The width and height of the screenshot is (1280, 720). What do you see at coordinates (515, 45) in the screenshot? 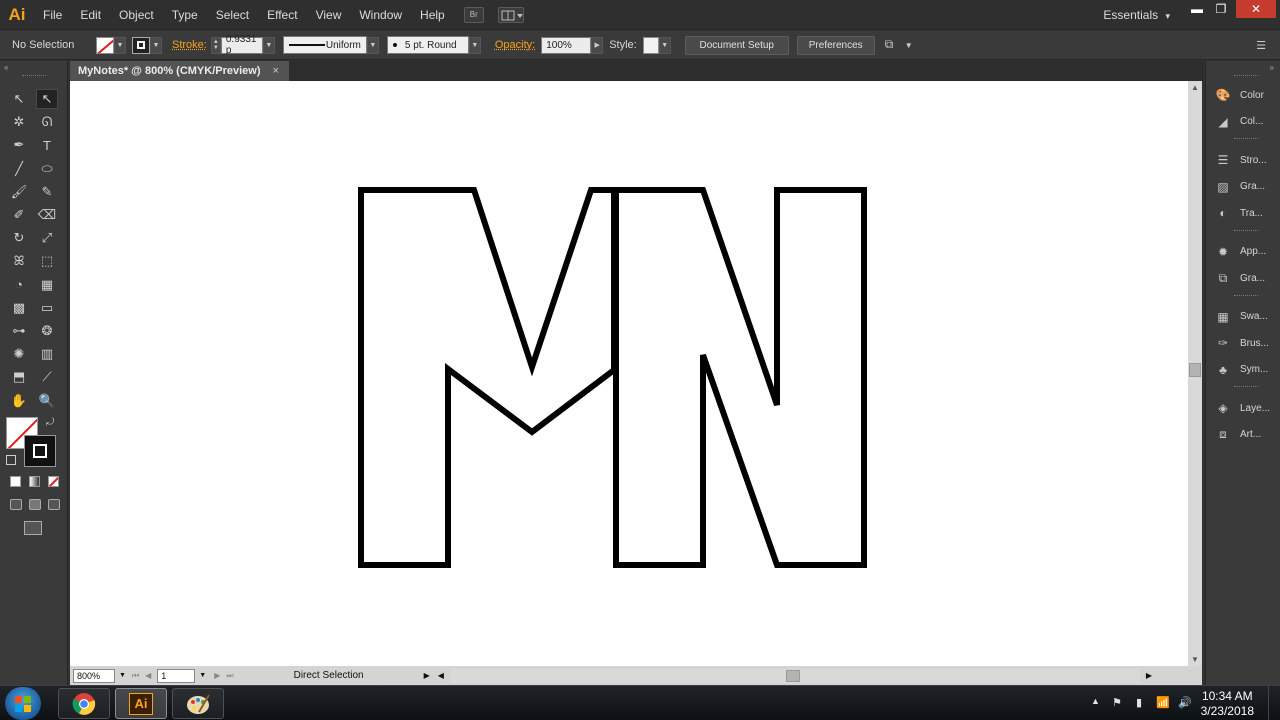
I see `opacity-label: Opacity:` at bounding box center [515, 45].